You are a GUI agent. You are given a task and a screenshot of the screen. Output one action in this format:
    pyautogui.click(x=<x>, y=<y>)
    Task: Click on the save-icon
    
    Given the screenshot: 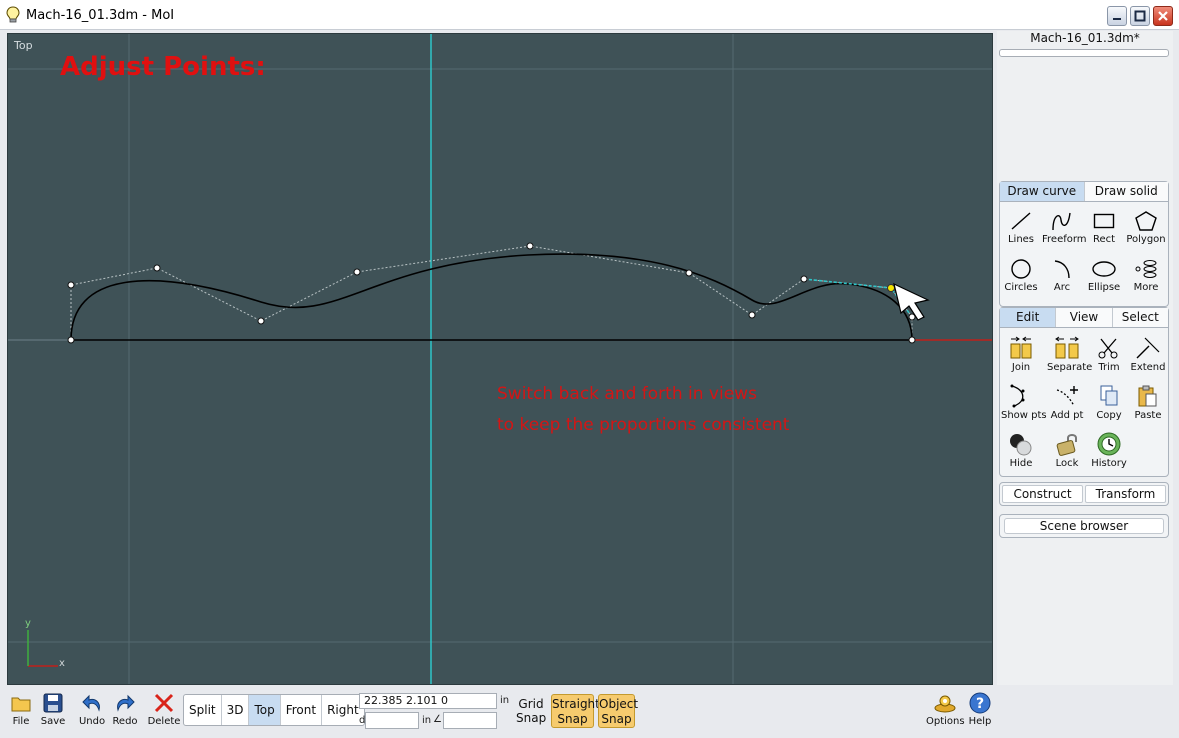 What is the action you would take?
    pyautogui.click(x=53, y=703)
    